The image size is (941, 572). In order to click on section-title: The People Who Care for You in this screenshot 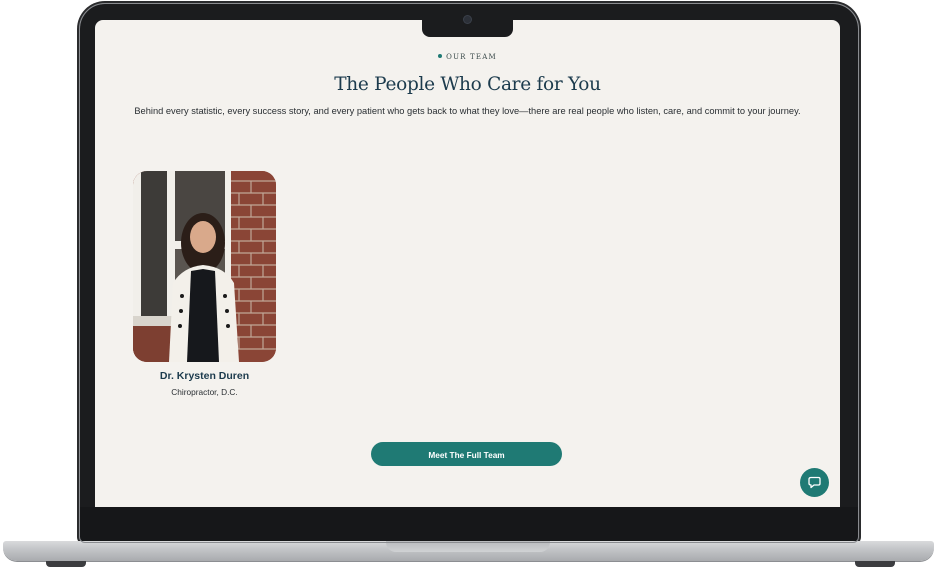, I will do `click(467, 84)`.